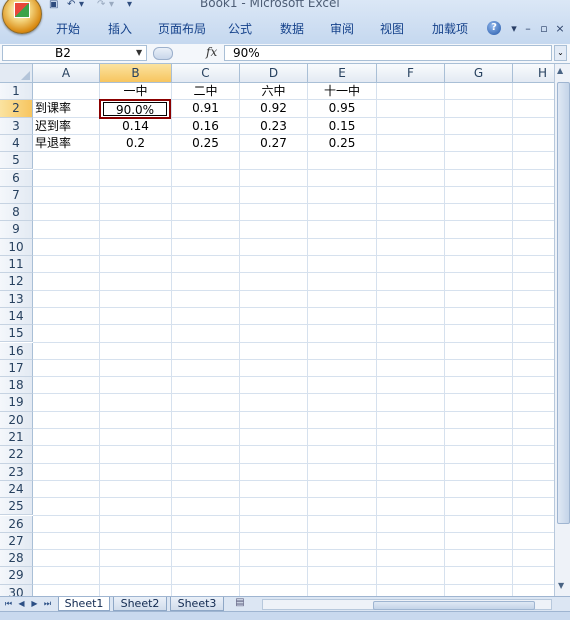 The height and width of the screenshot is (620, 570). What do you see at coordinates (205, 143) in the screenshot?
I see `cell-c4: 0.25` at bounding box center [205, 143].